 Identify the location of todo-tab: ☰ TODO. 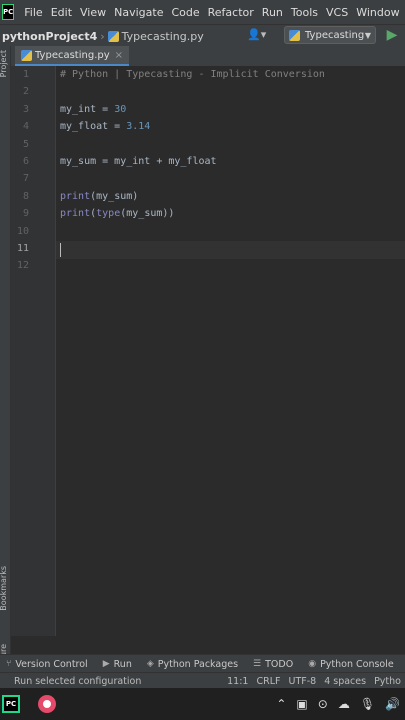
(274, 664).